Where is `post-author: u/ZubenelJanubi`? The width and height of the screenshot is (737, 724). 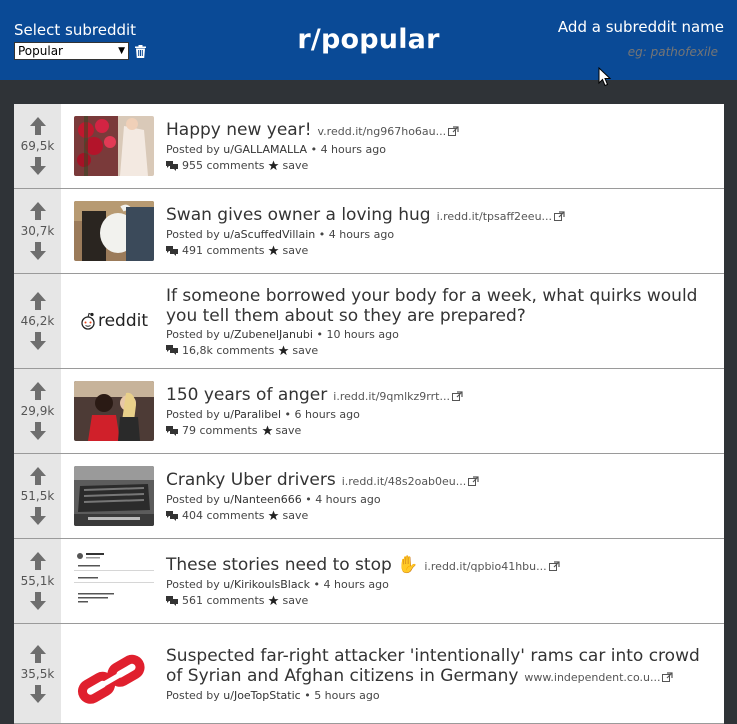 post-author: u/ZubenelJanubi is located at coordinates (268, 334).